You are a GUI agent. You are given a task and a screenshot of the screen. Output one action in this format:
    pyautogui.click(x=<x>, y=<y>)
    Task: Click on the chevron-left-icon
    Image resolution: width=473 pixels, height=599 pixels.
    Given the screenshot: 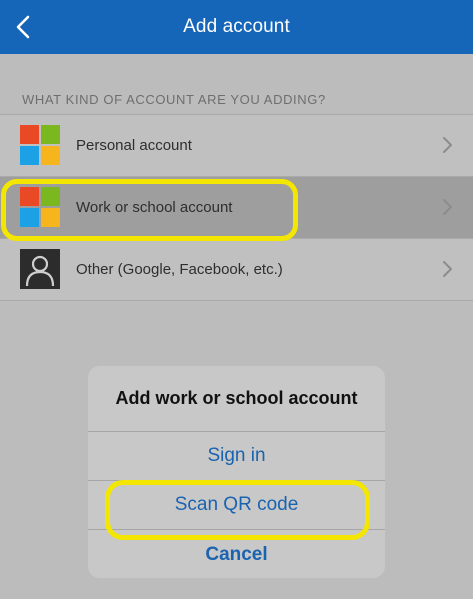 What is the action you would take?
    pyautogui.click(x=23, y=27)
    